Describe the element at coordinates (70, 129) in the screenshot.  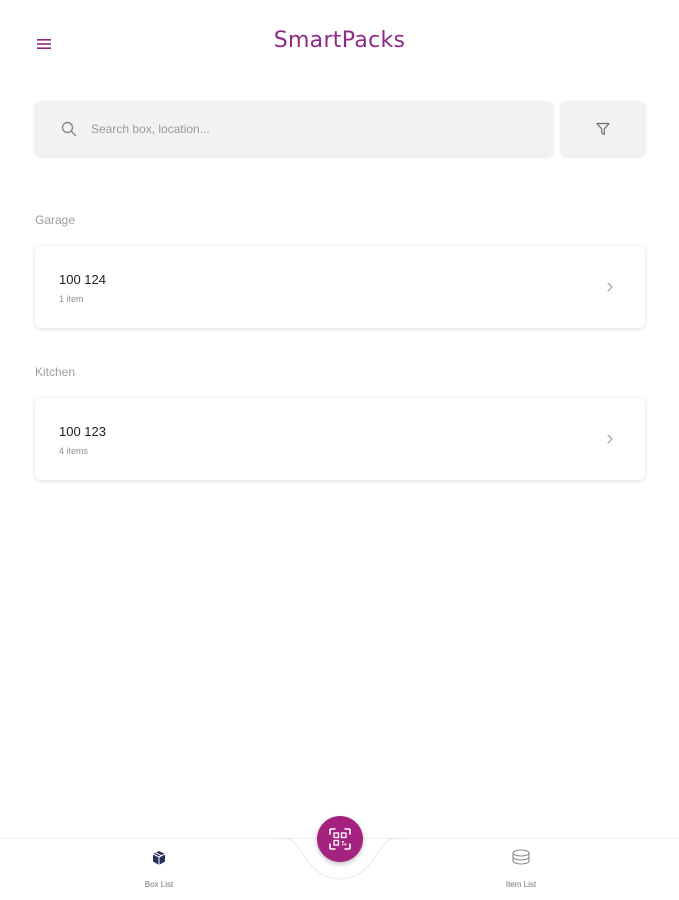
I see `search-icon` at that location.